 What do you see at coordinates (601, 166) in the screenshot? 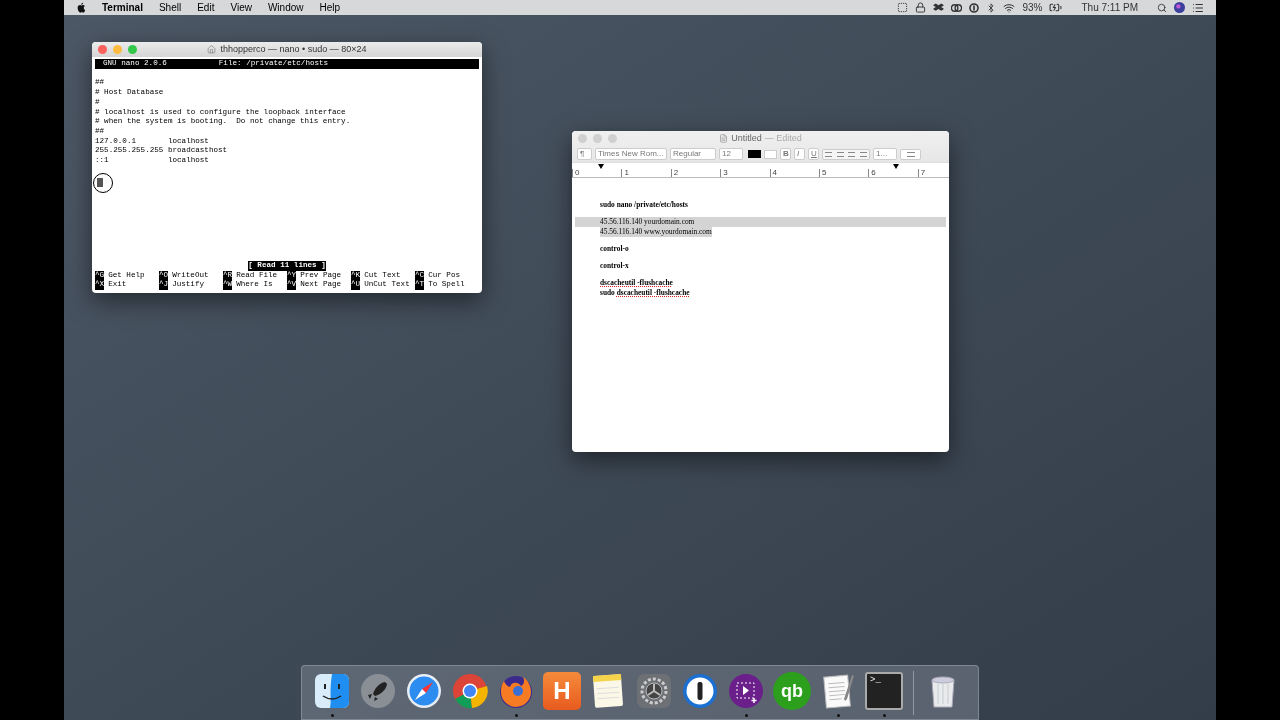
I see `indent-marker` at bounding box center [601, 166].